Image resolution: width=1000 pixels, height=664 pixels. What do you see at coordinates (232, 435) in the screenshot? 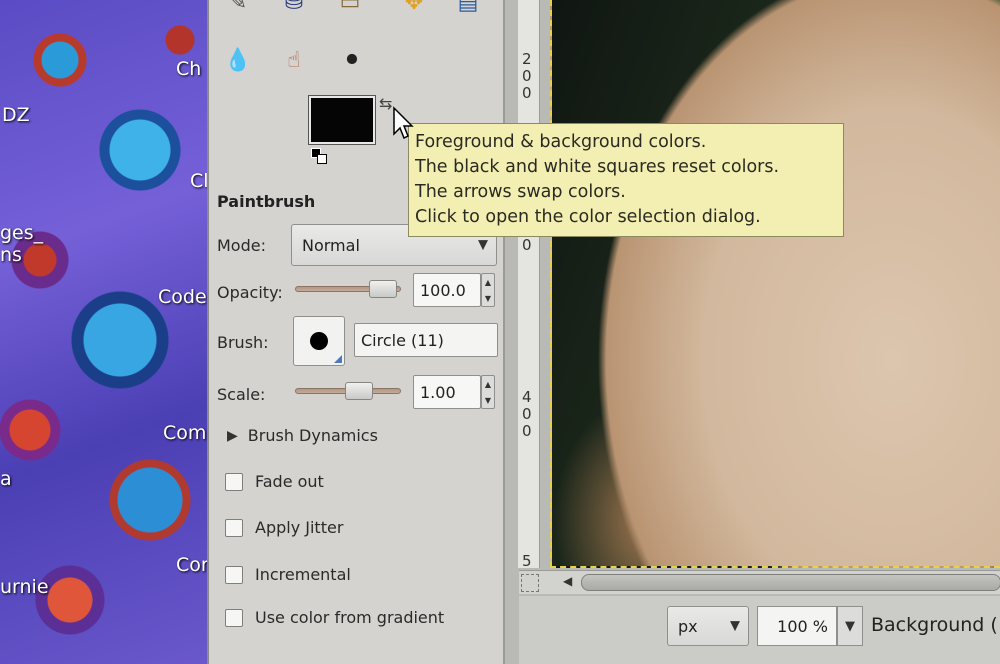
I see `expand-triangle-icon: ▶` at bounding box center [232, 435].